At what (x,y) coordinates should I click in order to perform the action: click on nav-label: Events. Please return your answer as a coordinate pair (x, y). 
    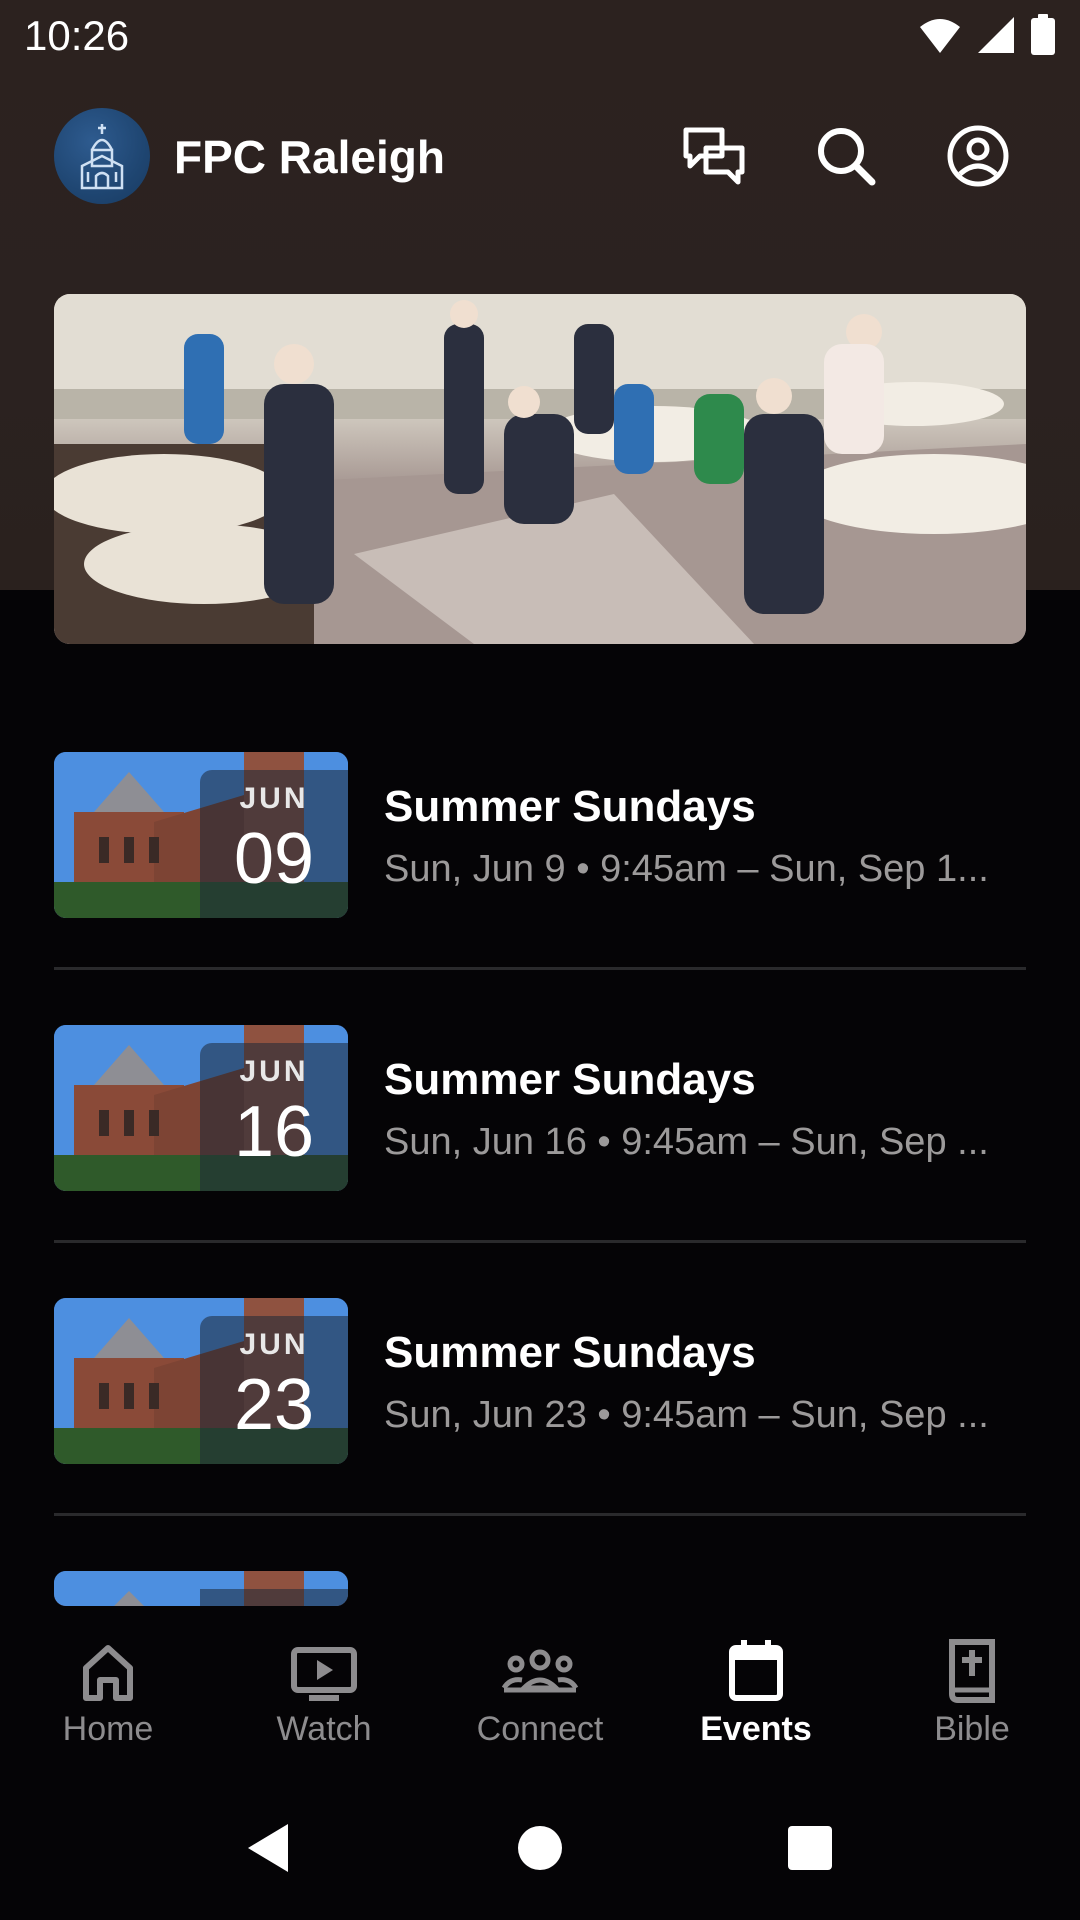
    Looking at the image, I should click on (756, 1729).